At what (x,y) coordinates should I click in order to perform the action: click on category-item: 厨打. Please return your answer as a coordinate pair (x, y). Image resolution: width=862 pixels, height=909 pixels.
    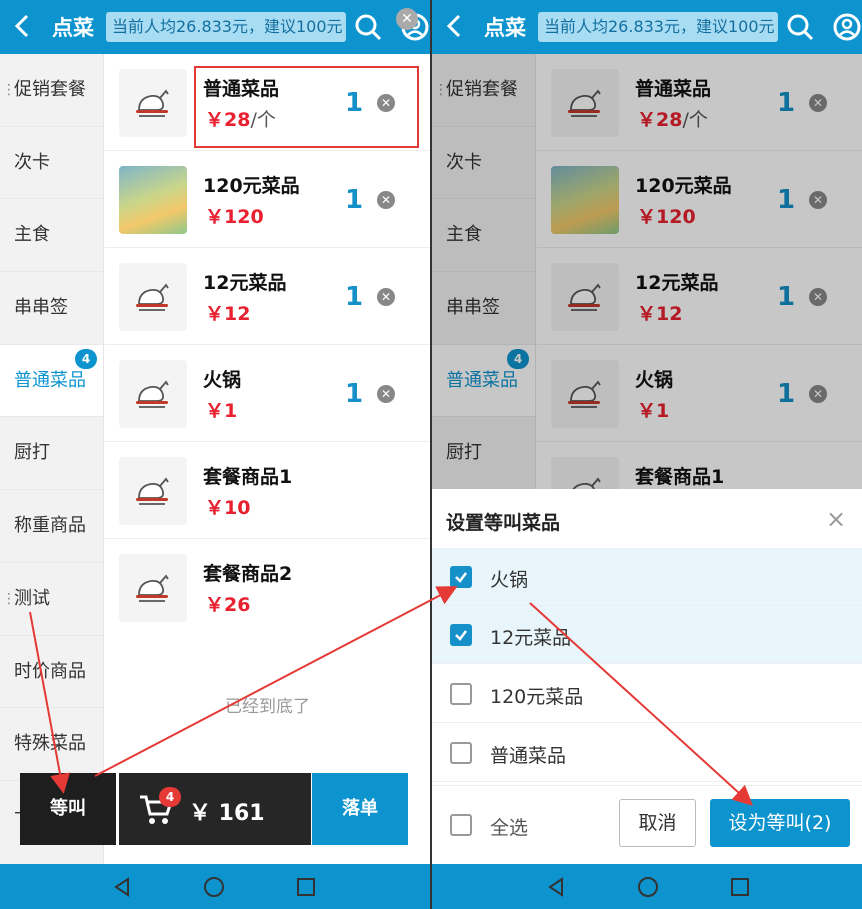
    Looking at the image, I should click on (51, 454).